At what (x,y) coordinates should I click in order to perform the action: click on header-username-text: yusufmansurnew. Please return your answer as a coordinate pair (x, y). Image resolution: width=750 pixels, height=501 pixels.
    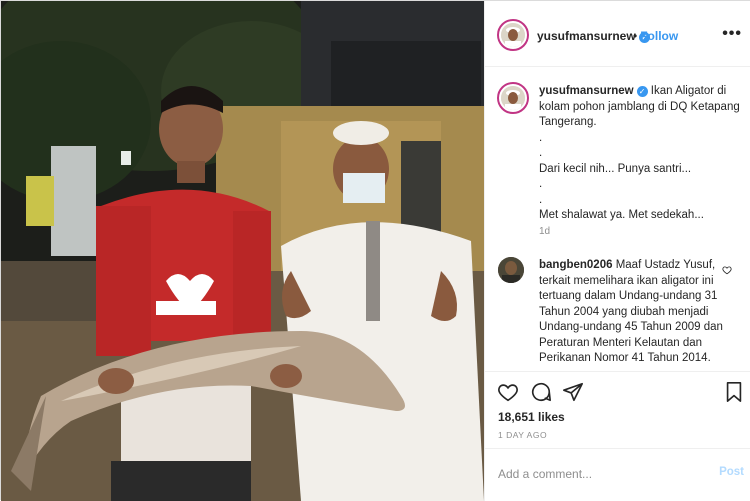
    Looking at the image, I should click on (586, 36).